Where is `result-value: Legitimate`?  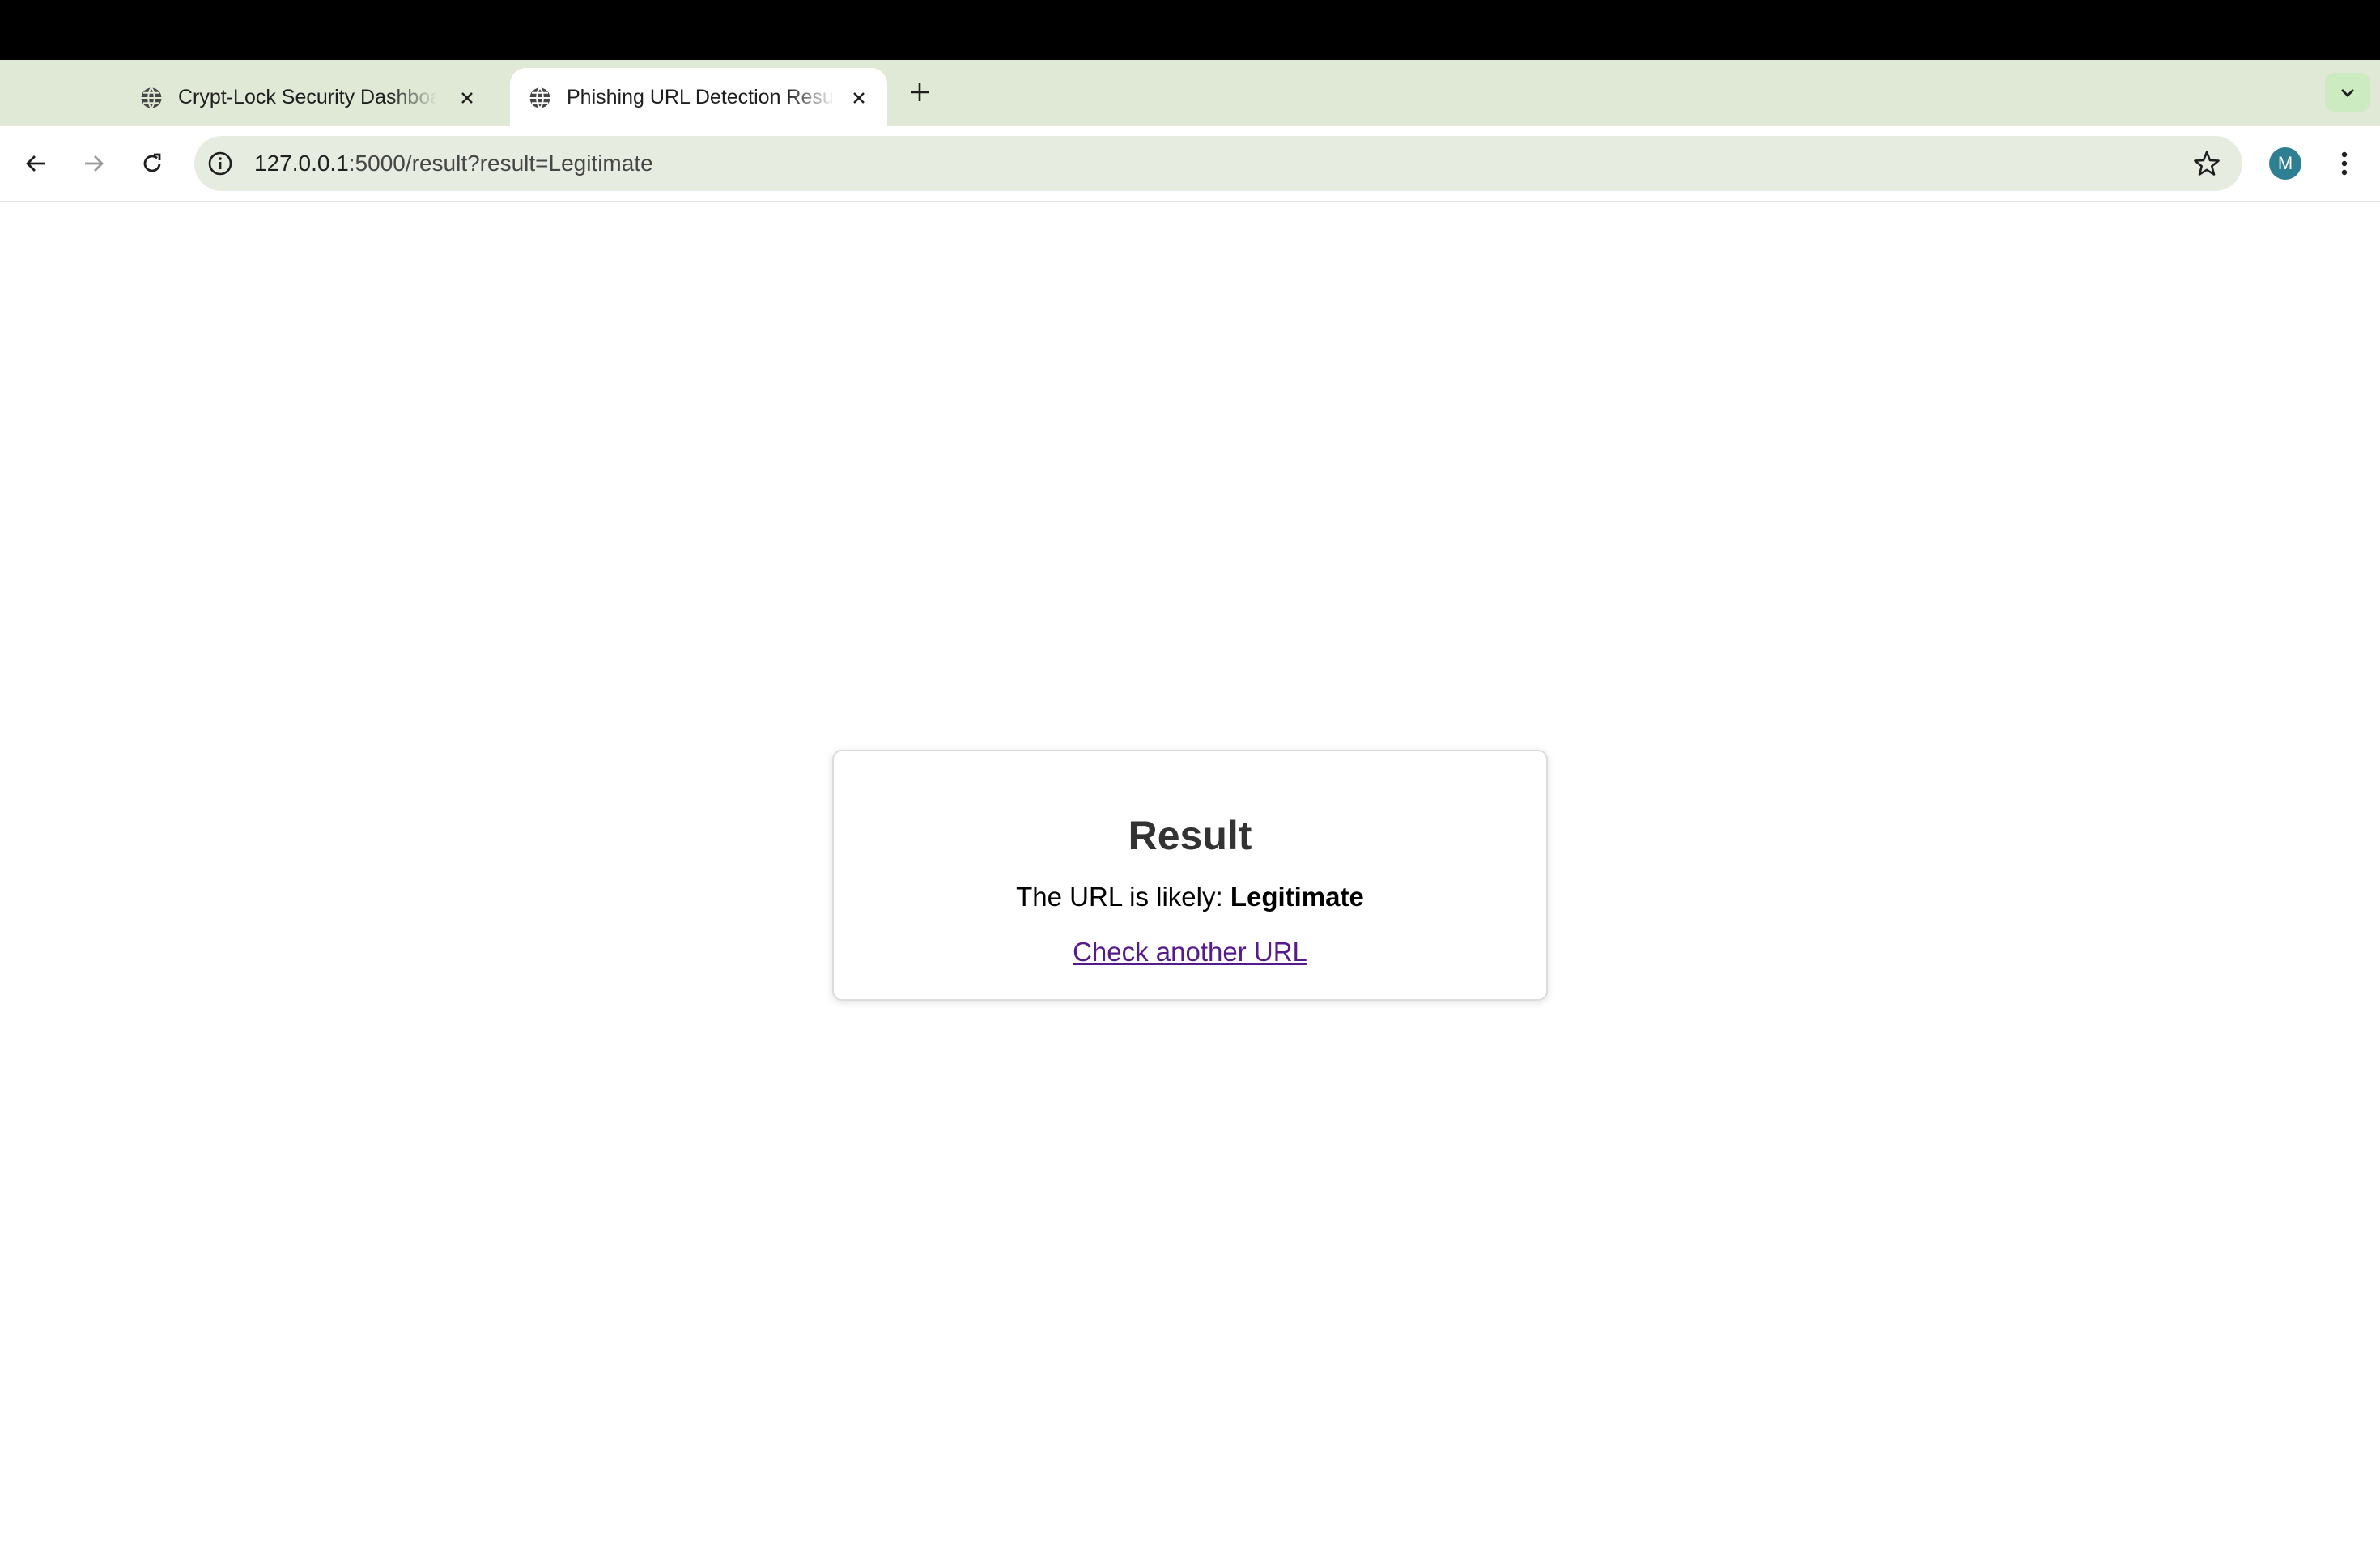
result-value: Legitimate is located at coordinates (1297, 897).